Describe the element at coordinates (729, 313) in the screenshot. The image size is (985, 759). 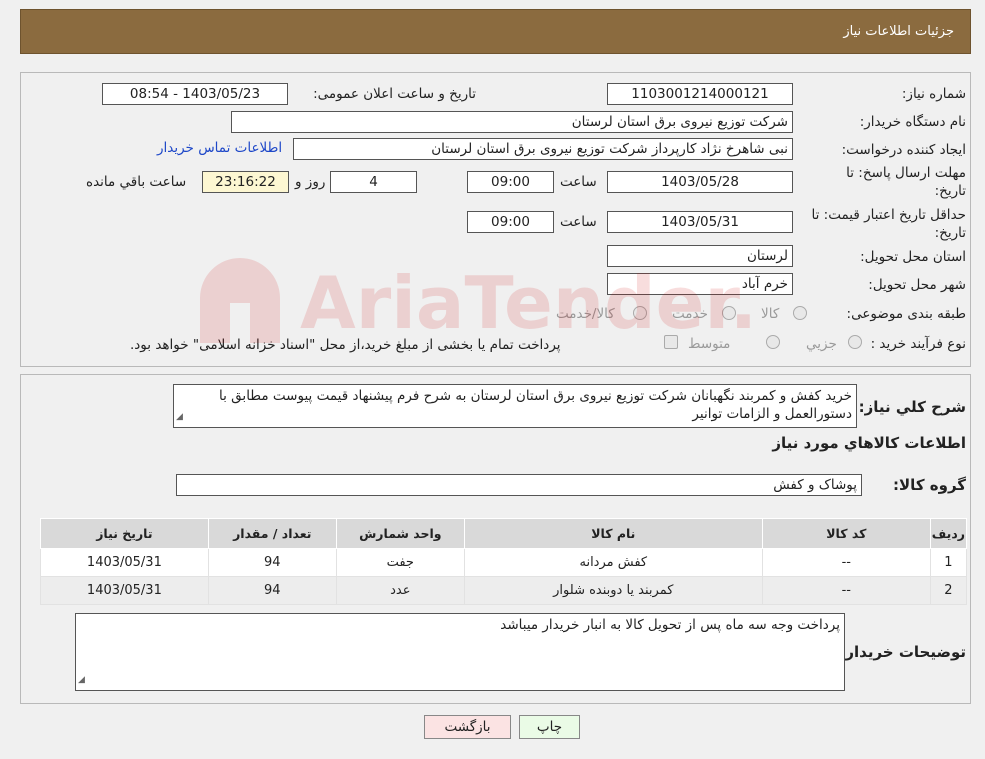
I see `category-radio-service` at that location.